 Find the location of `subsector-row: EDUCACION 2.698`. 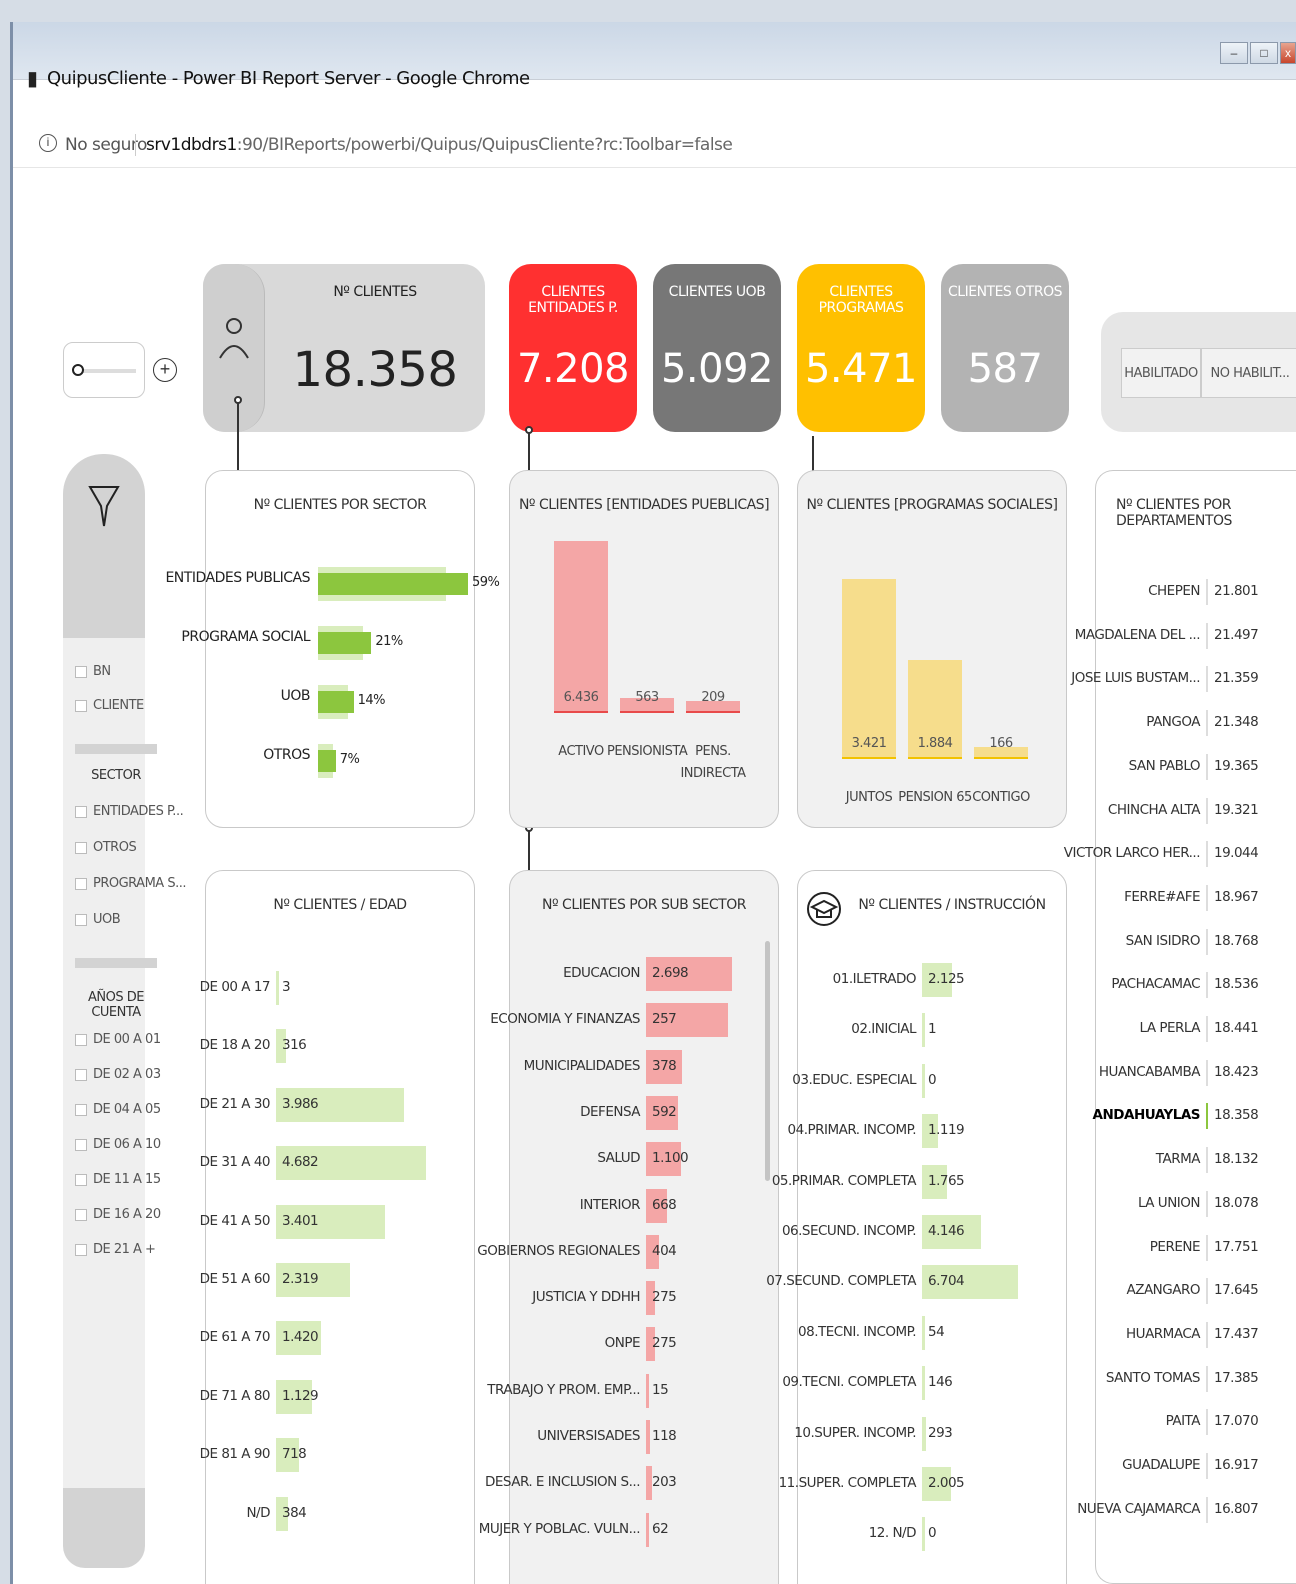

subsector-row: EDUCACION 2.698 is located at coordinates (641, 974).